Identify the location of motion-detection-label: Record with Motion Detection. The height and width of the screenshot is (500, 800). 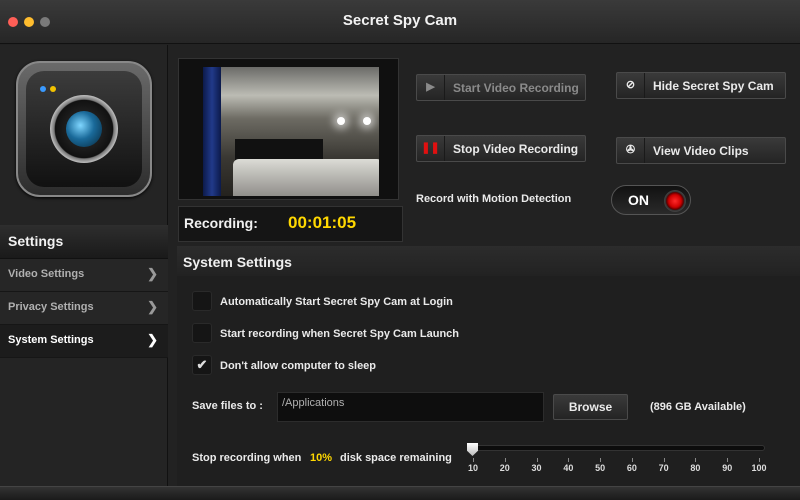
(494, 199).